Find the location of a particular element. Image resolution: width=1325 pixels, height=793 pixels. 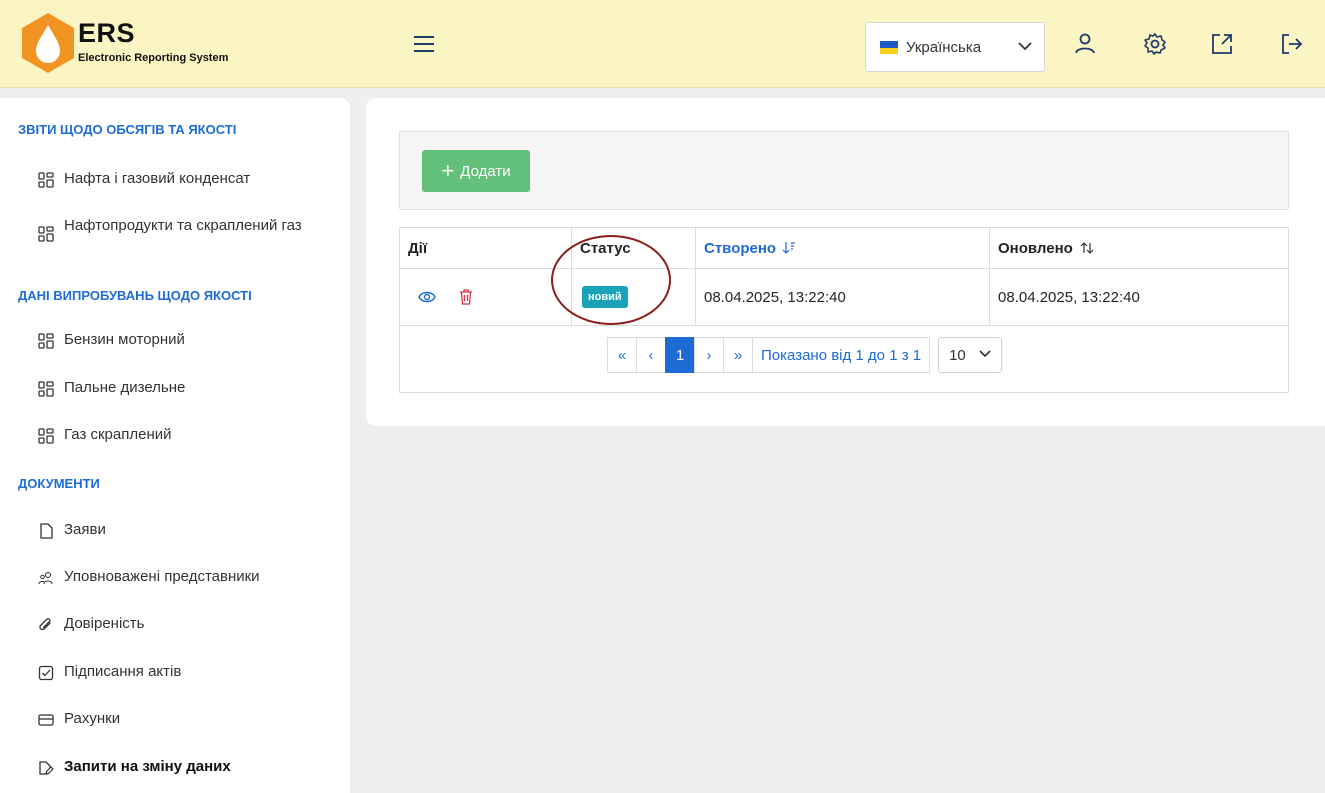

sidebar-item-lpg: Газ скраплений is located at coordinates (105, 435).